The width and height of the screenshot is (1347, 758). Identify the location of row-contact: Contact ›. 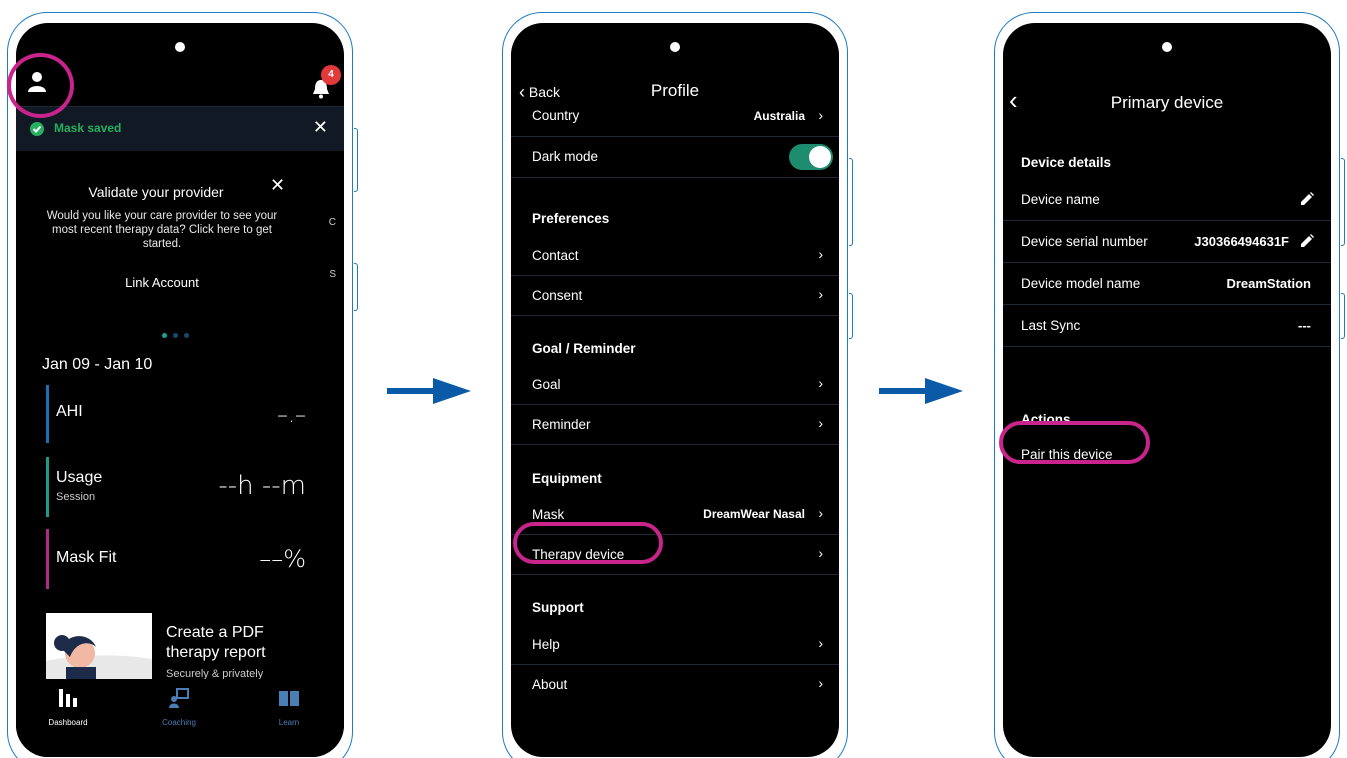
(675, 256).